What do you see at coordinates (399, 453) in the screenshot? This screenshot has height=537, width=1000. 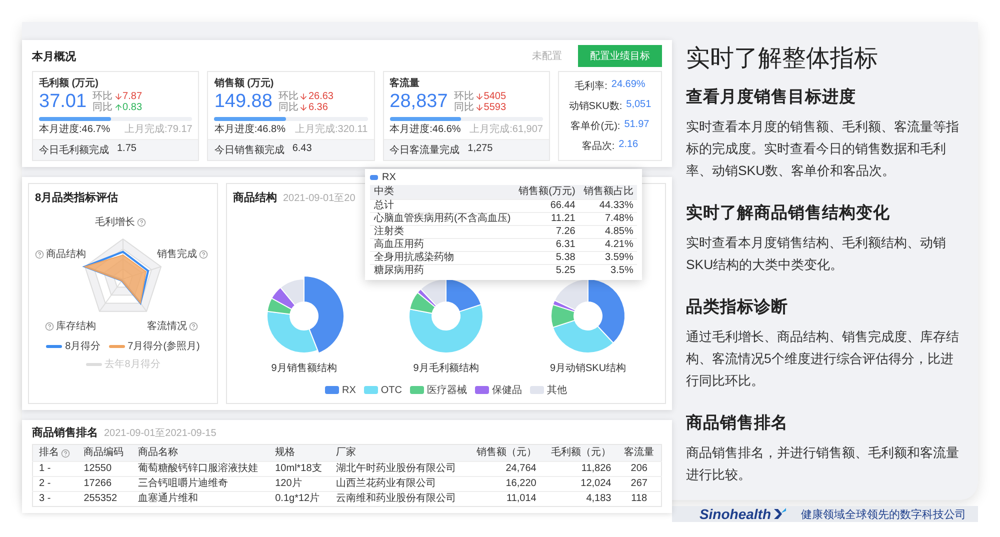 I see `column-header: 厂家` at bounding box center [399, 453].